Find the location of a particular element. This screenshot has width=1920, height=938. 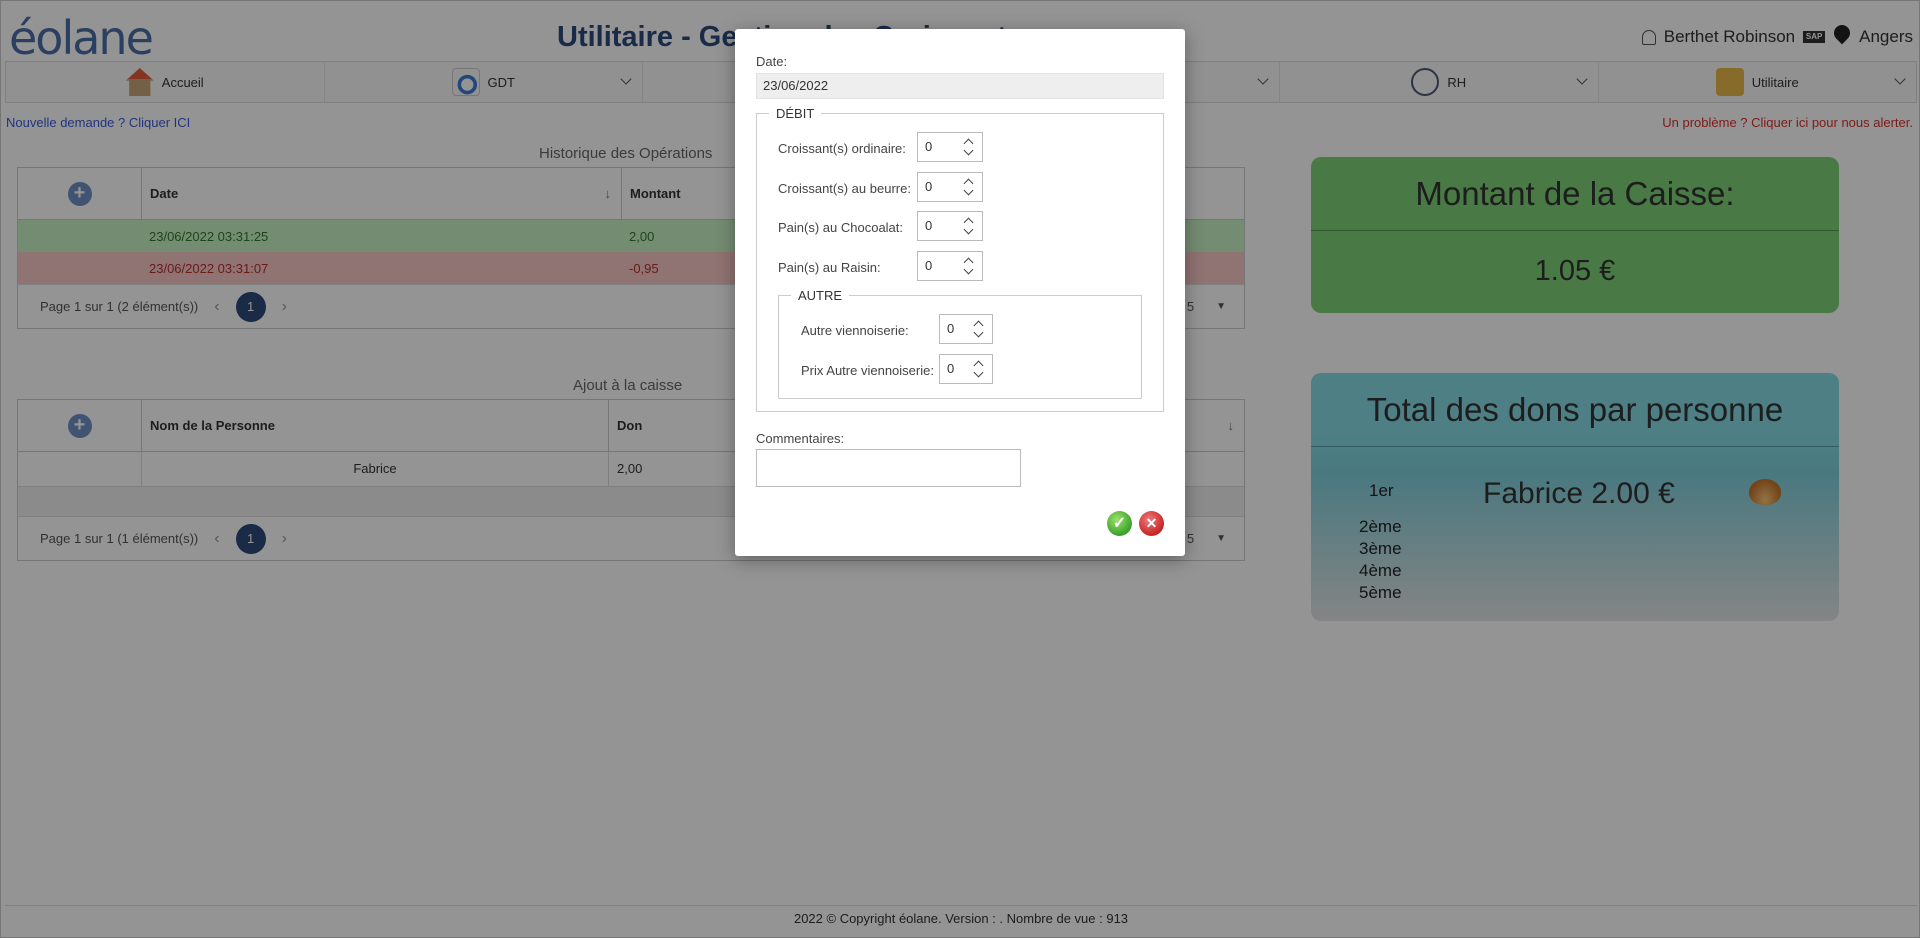

field-label: Autre viennoiserie: is located at coordinates (855, 330).